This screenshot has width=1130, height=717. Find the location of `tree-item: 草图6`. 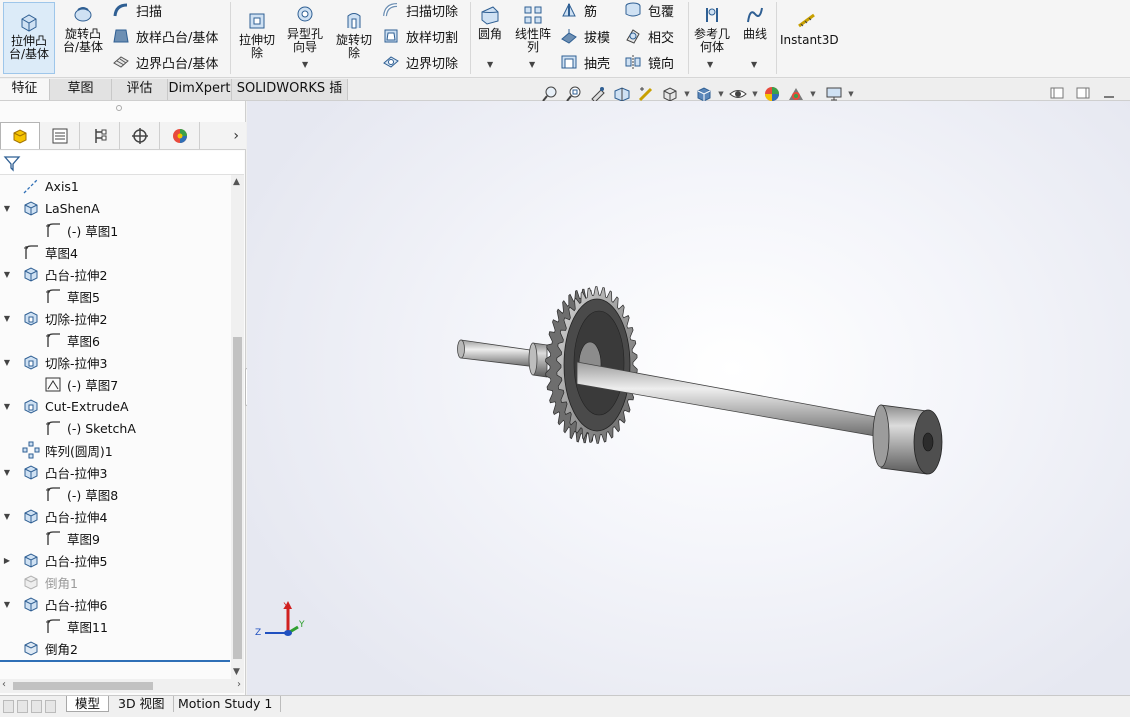

tree-item: 草图6 is located at coordinates (115, 340).